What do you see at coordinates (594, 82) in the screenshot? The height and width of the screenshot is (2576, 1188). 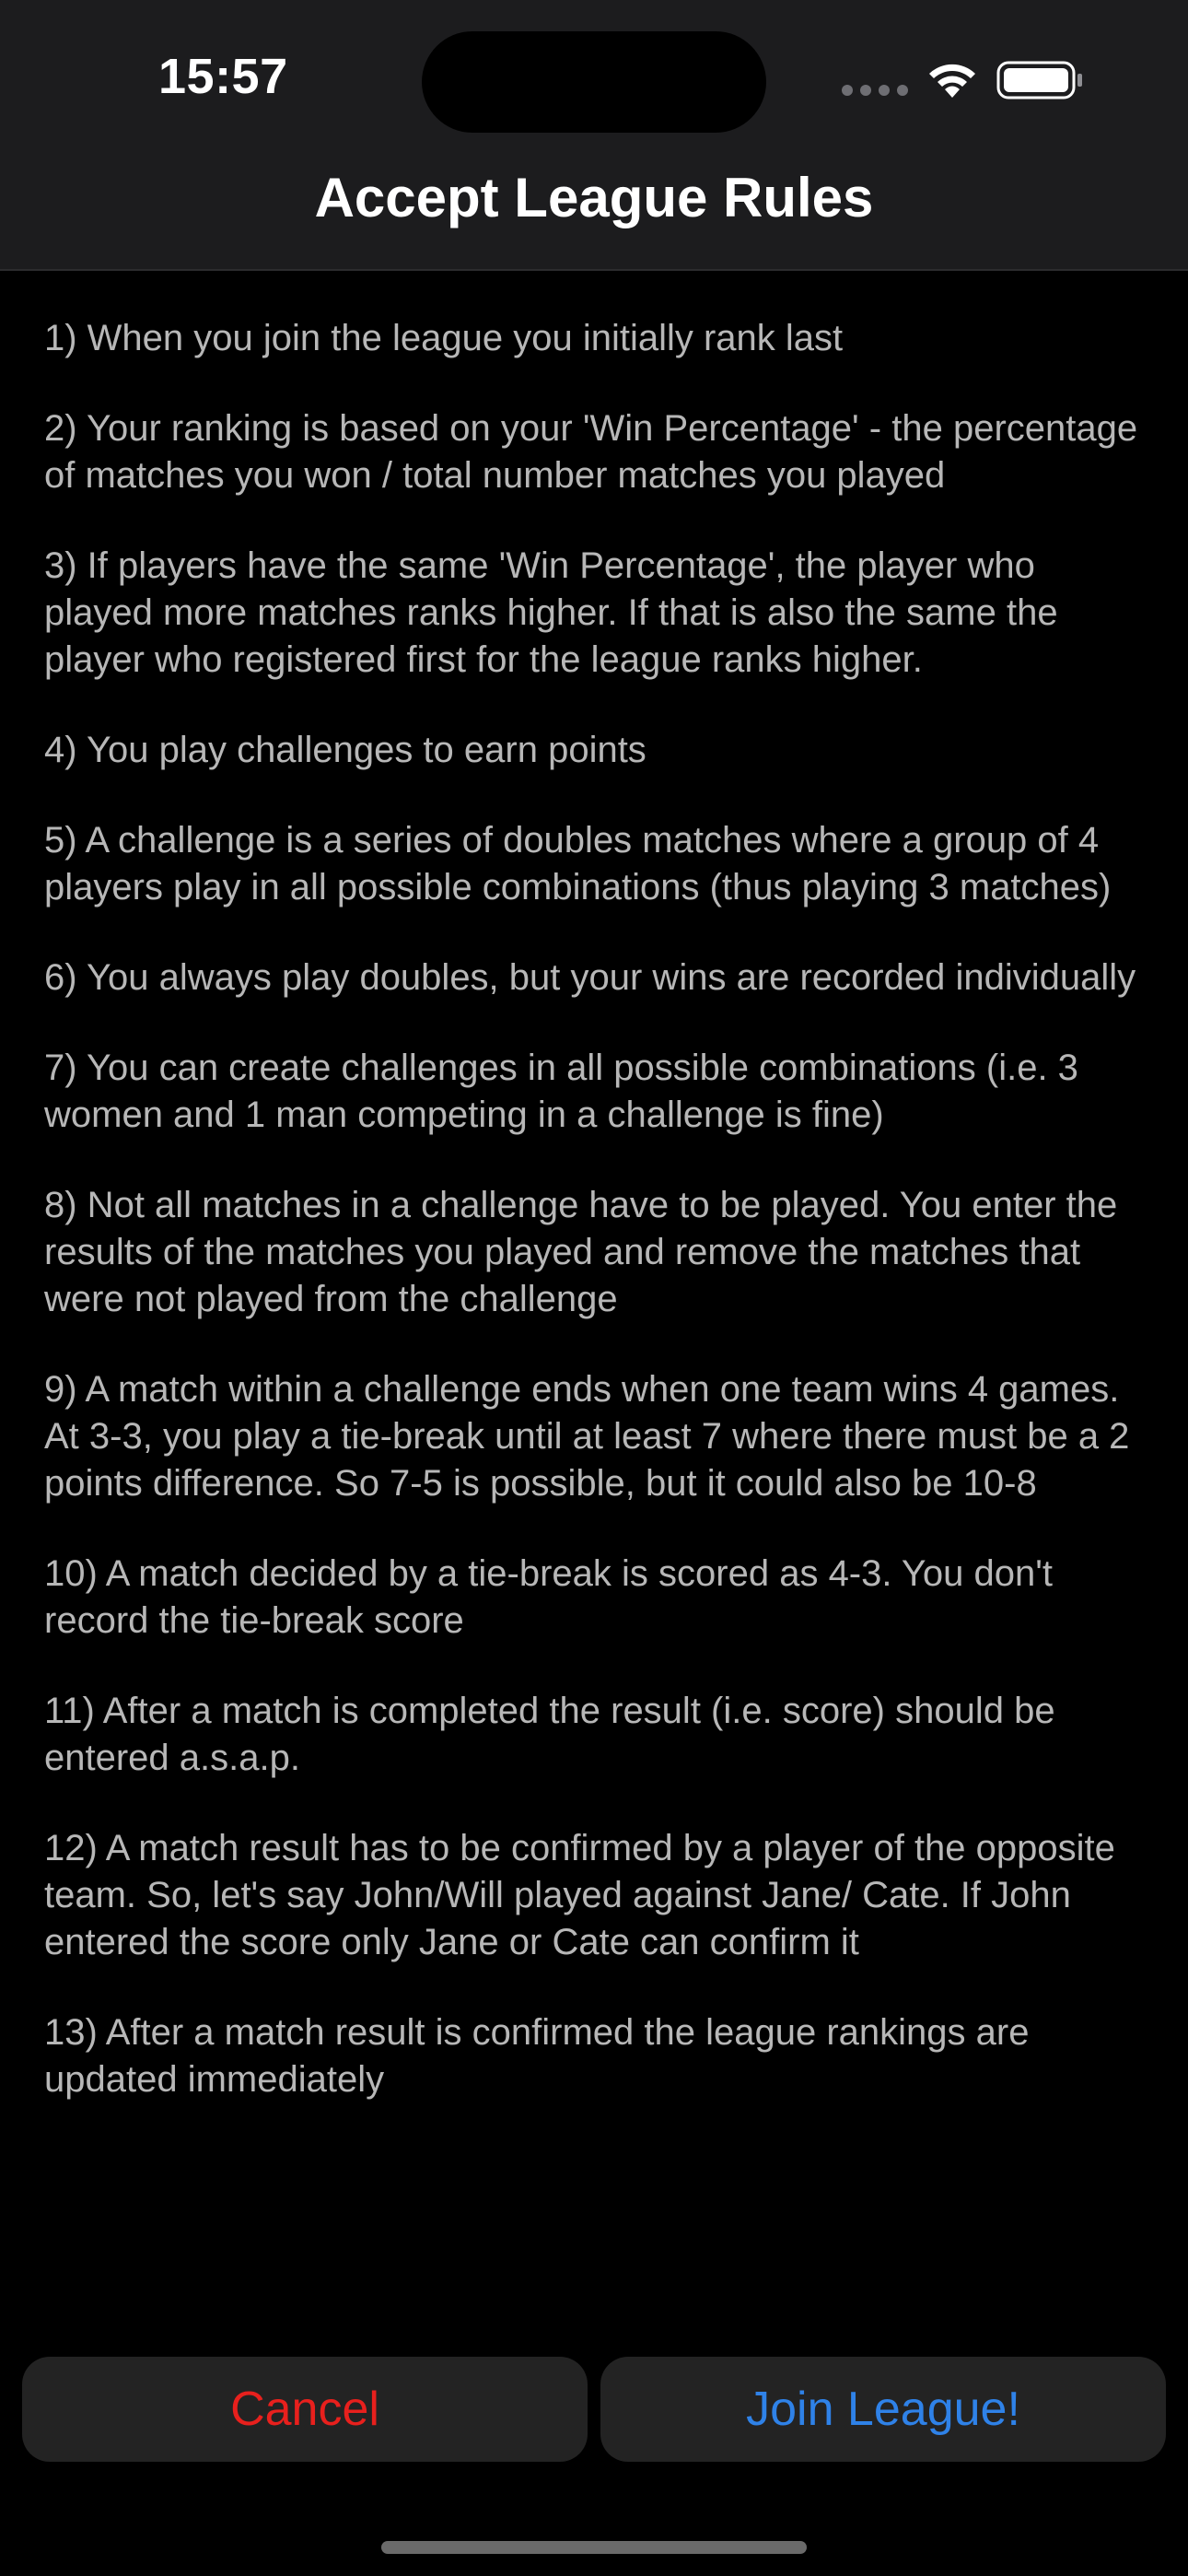 I see `dynamic-island` at bounding box center [594, 82].